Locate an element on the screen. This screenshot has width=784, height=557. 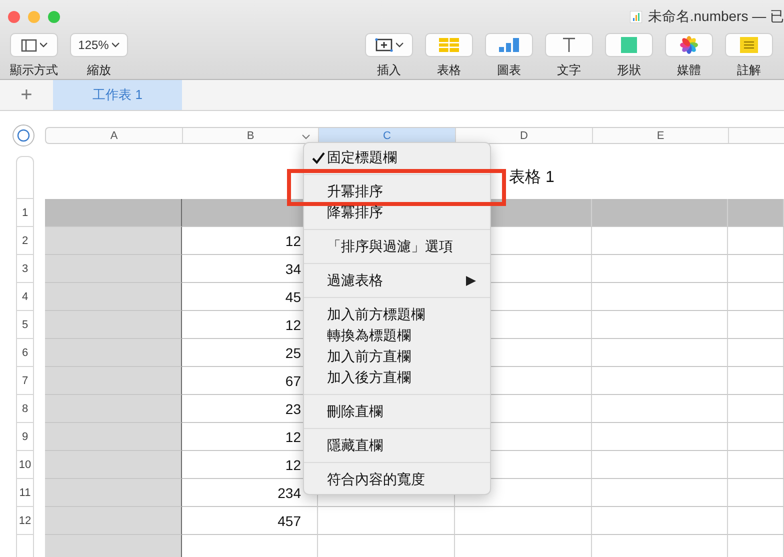
view-button is located at coordinates (34, 45).